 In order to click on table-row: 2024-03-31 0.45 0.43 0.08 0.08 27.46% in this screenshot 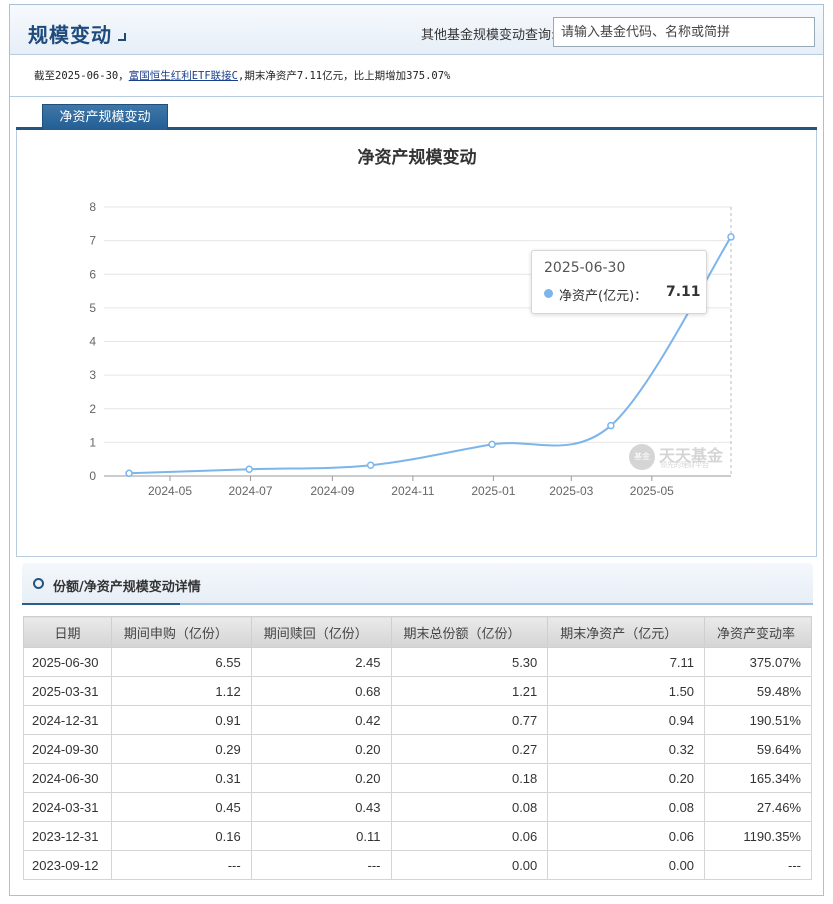, I will do `click(417, 807)`.